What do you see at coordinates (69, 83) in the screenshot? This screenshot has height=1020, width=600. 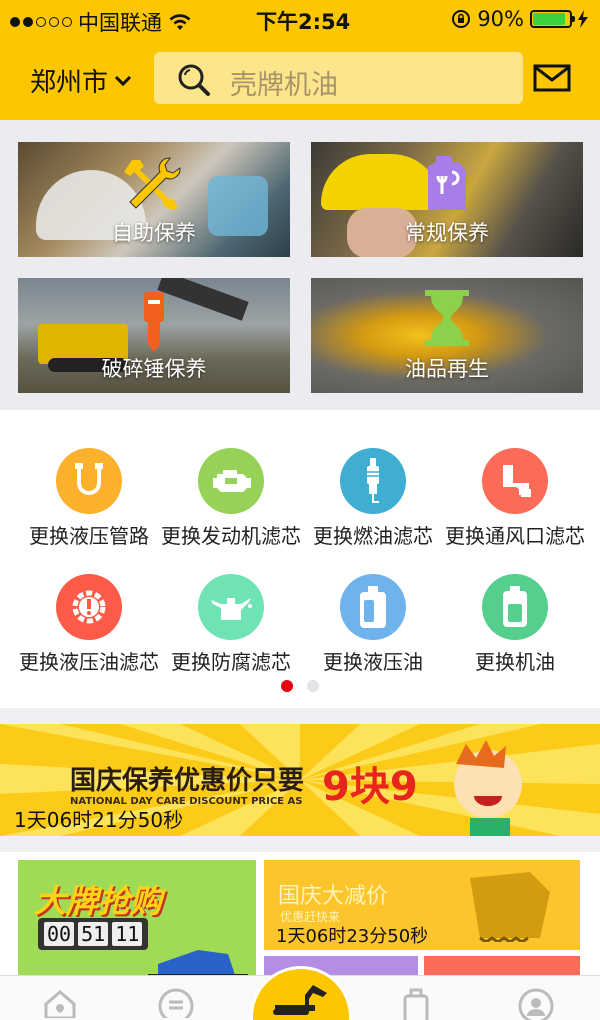 I see `city-label: 郑州市` at bounding box center [69, 83].